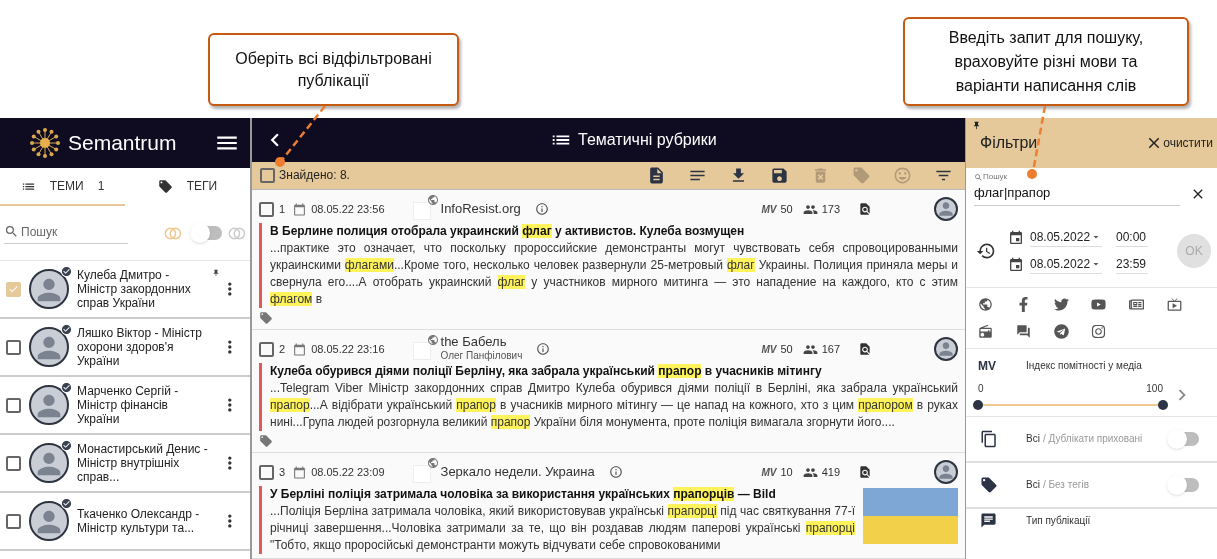 The image size is (1217, 559). I want to click on topic-name: Марченко Сергій - Міністр фінансів України, so click(145, 405).